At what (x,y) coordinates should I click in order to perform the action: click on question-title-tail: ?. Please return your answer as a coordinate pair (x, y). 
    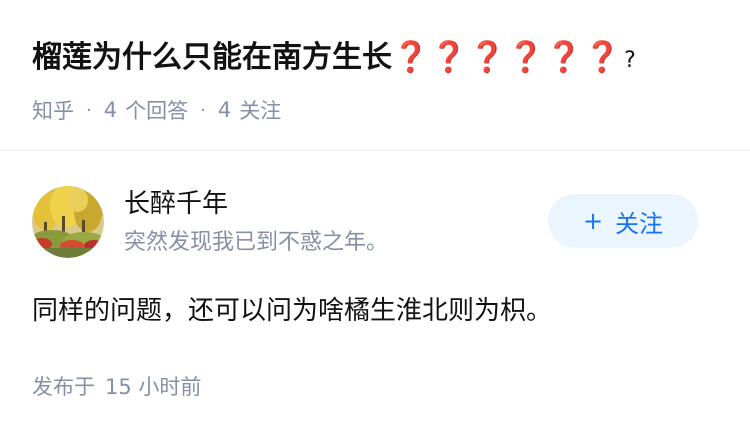
    Looking at the image, I should click on (630, 60).